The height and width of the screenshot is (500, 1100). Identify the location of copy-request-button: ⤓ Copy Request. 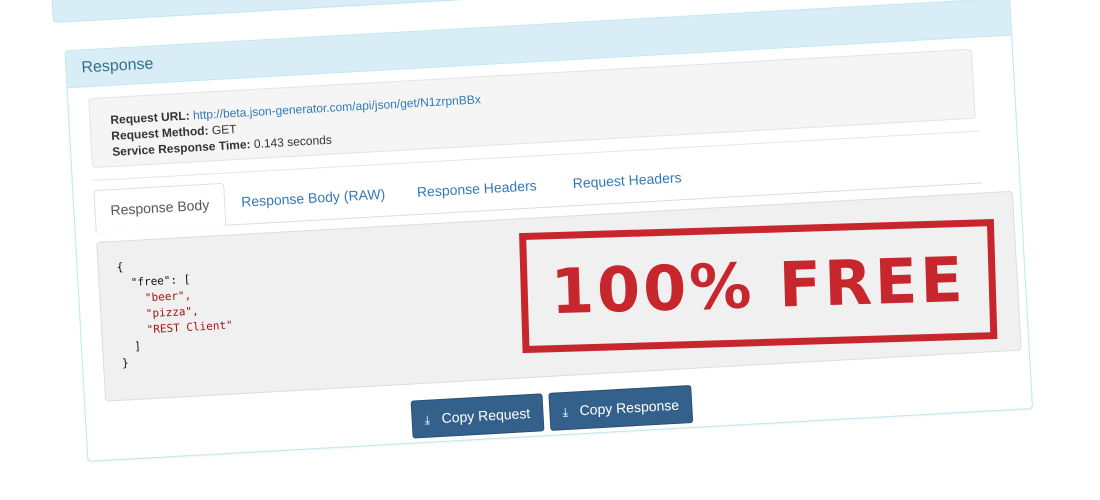
(477, 416).